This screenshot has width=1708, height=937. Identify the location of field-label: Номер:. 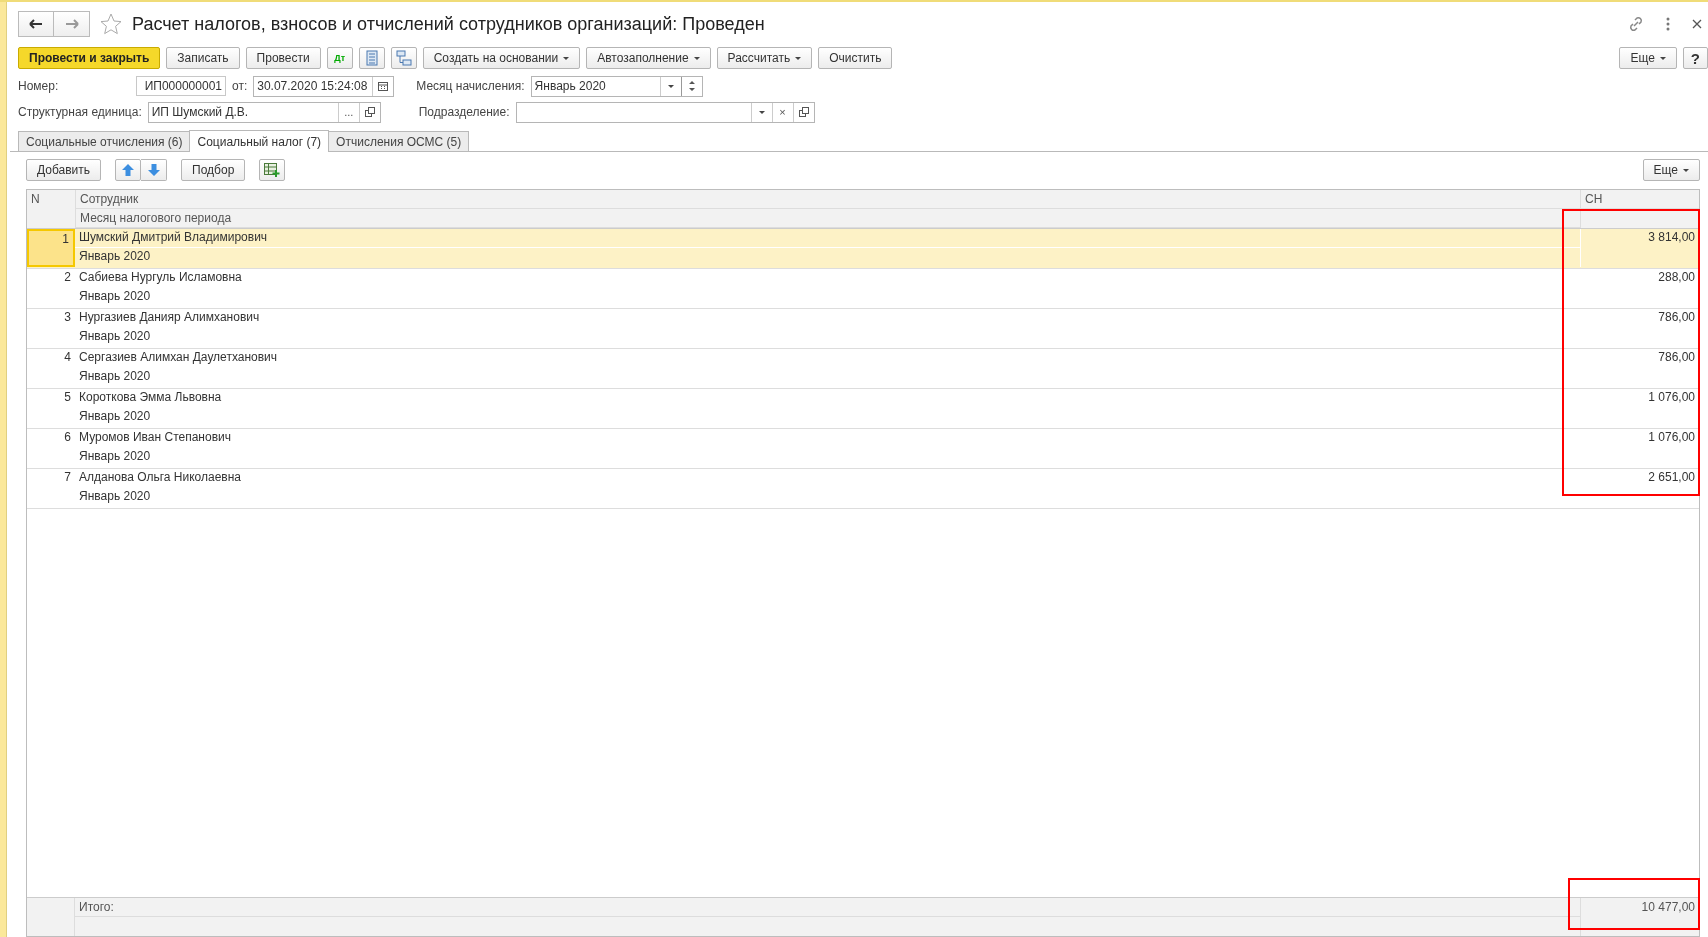
(39, 86).